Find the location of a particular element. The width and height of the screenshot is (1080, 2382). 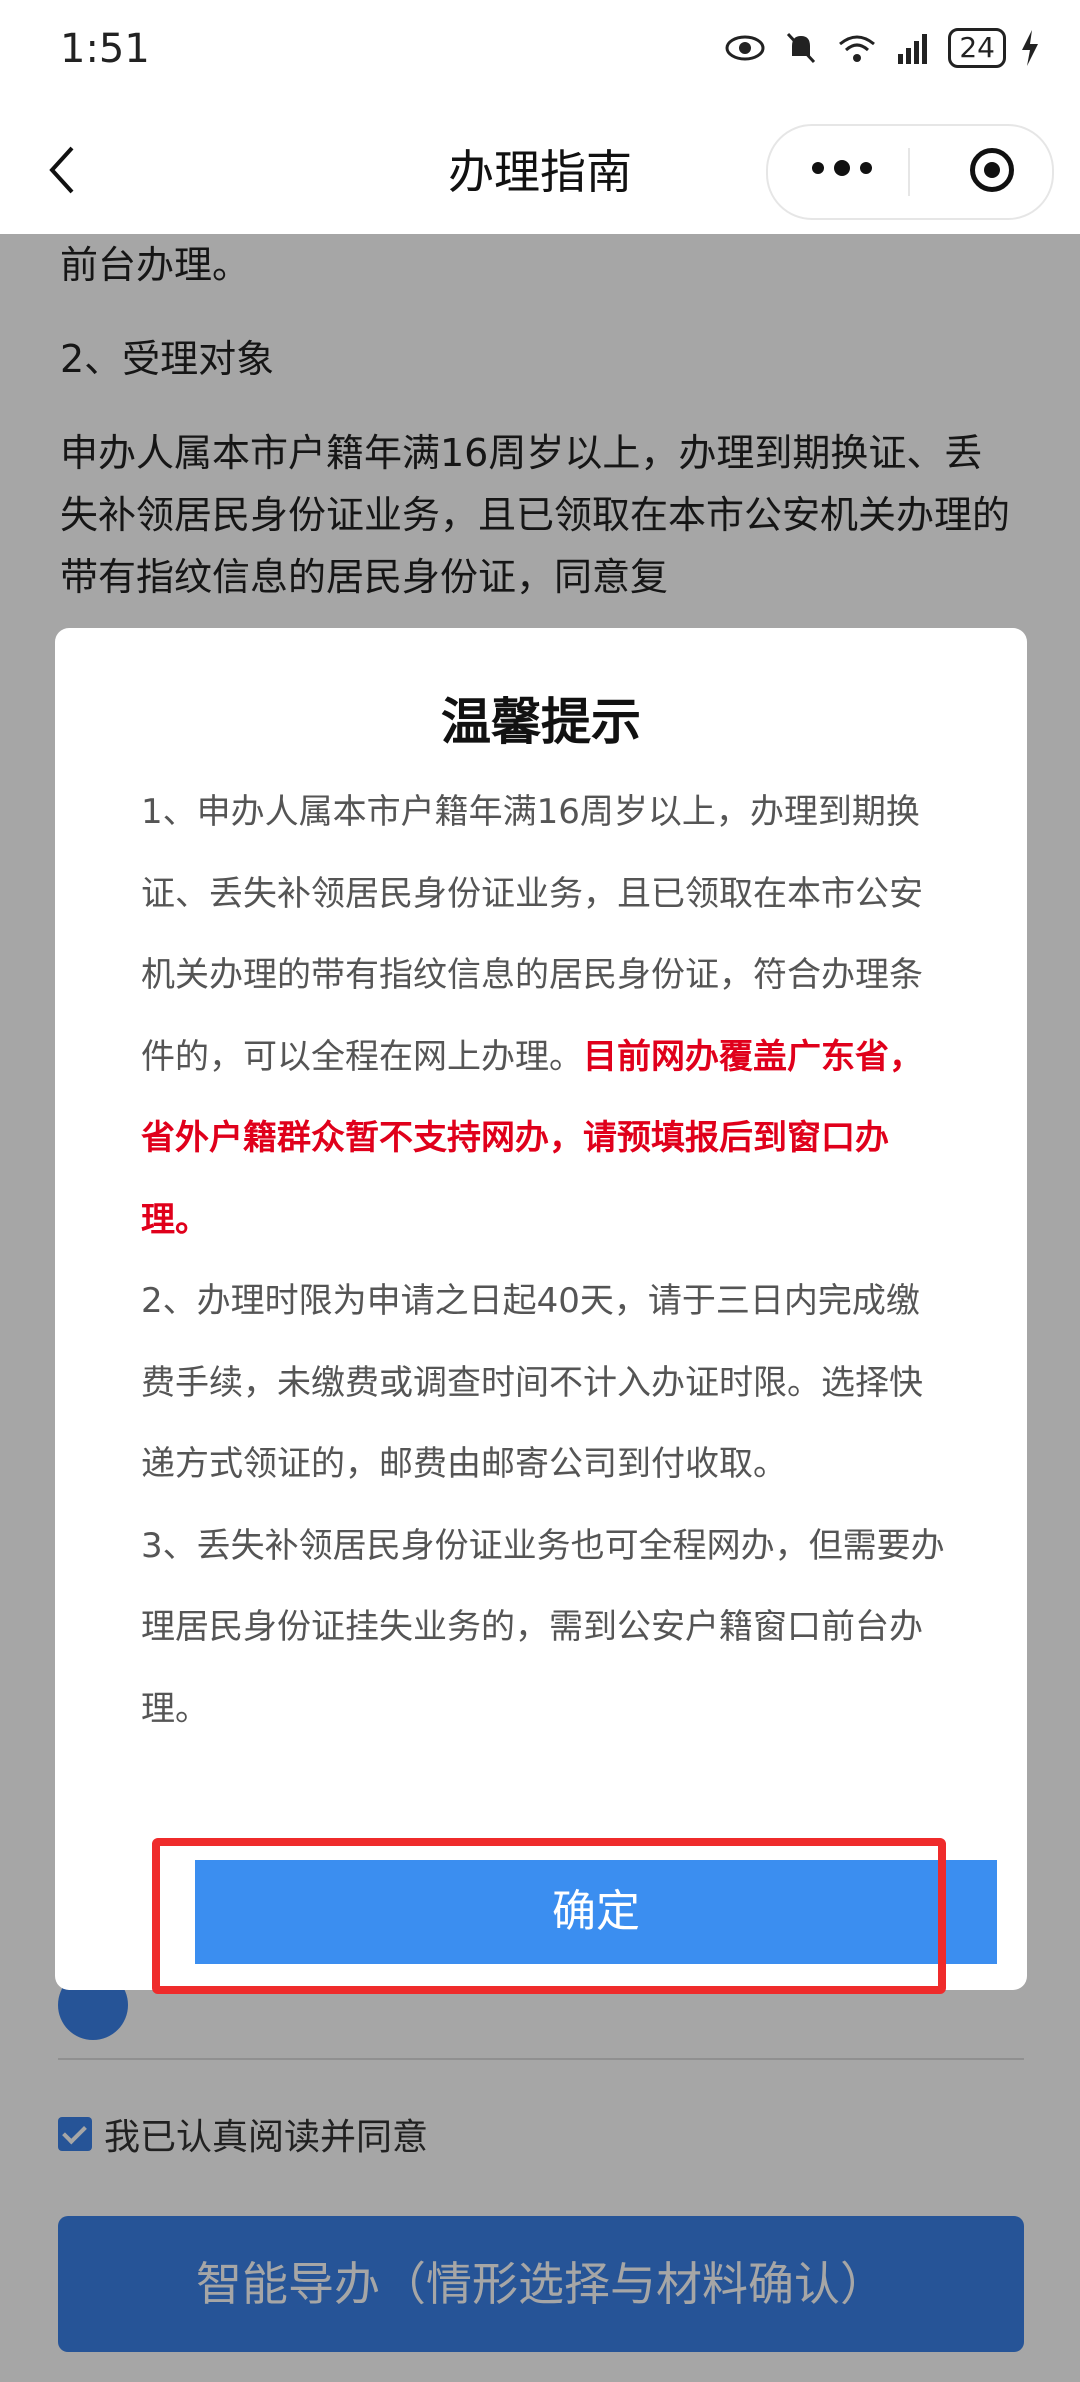

wifi-icon is located at coordinates (857, 48).